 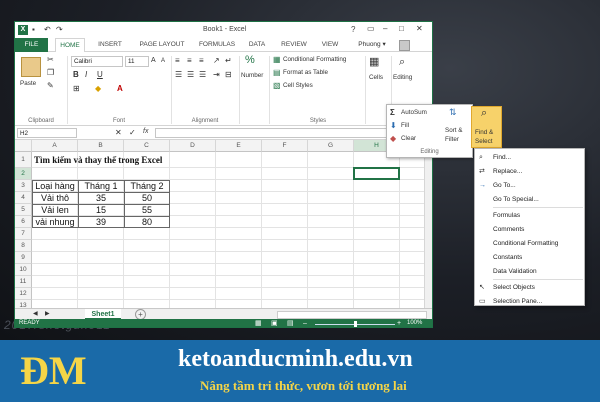 I want to click on table-cell: 15, so click(x=101, y=210).